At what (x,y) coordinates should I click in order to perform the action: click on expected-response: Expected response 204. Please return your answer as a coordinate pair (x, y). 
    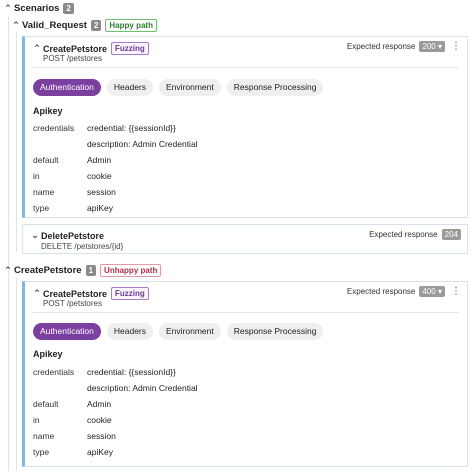
    Looking at the image, I should click on (415, 234).